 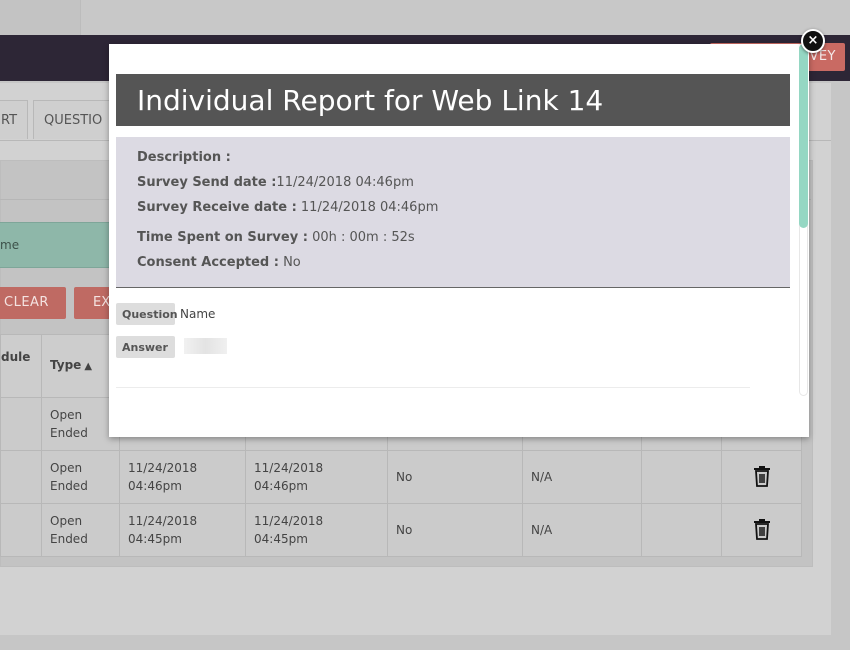 I want to click on type-header-label: Type, so click(x=66, y=365).